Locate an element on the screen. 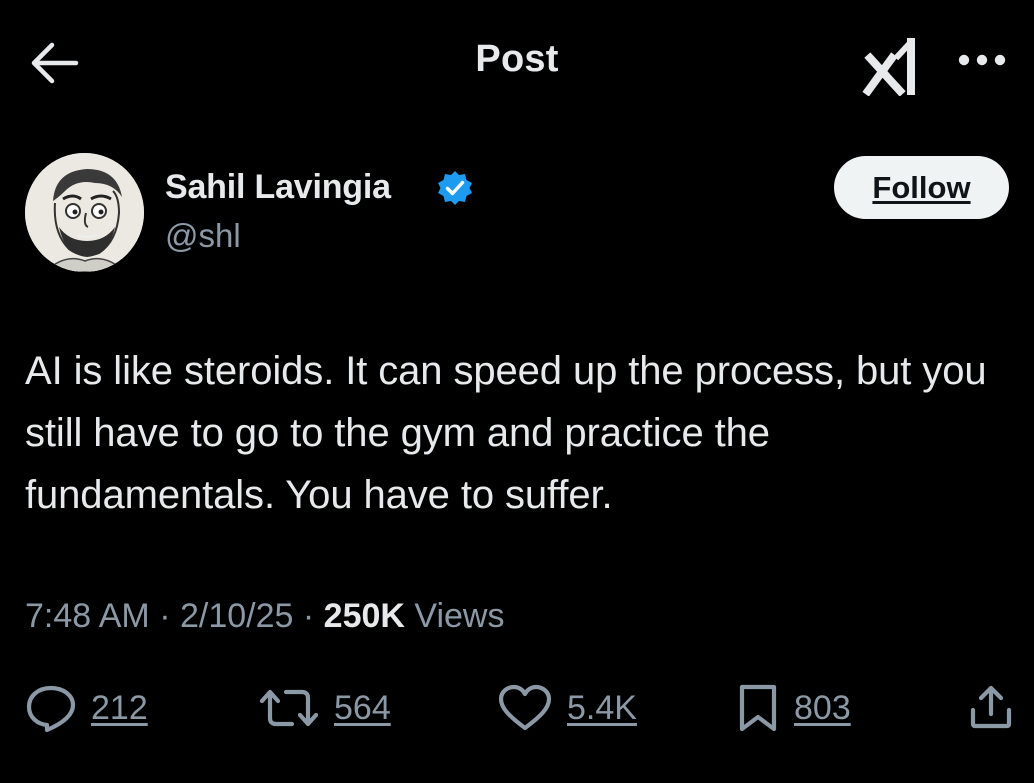 The image size is (1034, 783). bookmark-button: 803 is located at coordinates (793, 708).